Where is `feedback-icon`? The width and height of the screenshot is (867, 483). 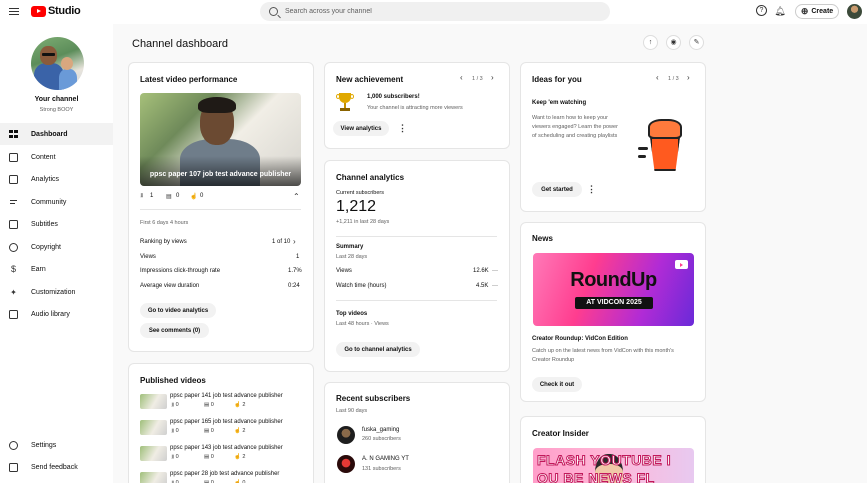 feedback-icon is located at coordinates (13, 467).